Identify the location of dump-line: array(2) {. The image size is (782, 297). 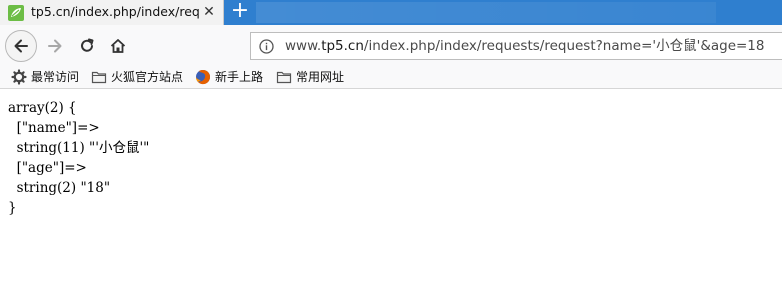
(42, 108).